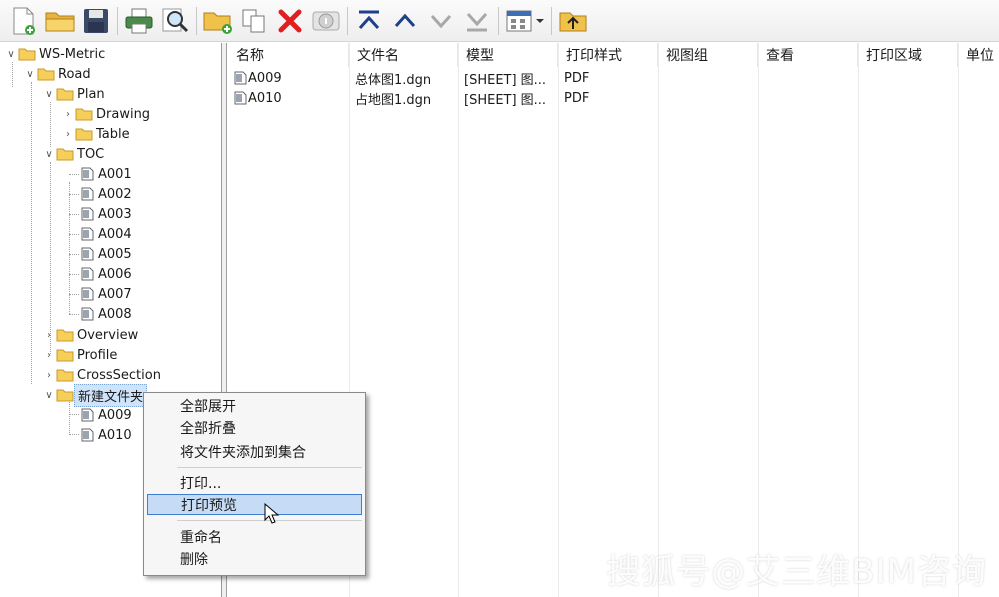 This screenshot has height=597, width=999. Describe the element at coordinates (119, 375) in the screenshot. I see `tree-label: CrossSection` at that location.